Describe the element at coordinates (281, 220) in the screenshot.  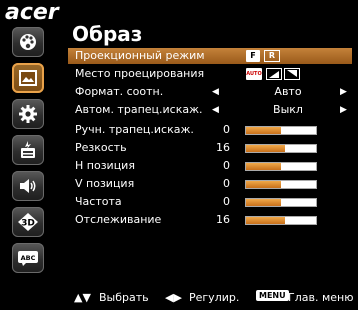
I see `tracking-slider` at that location.